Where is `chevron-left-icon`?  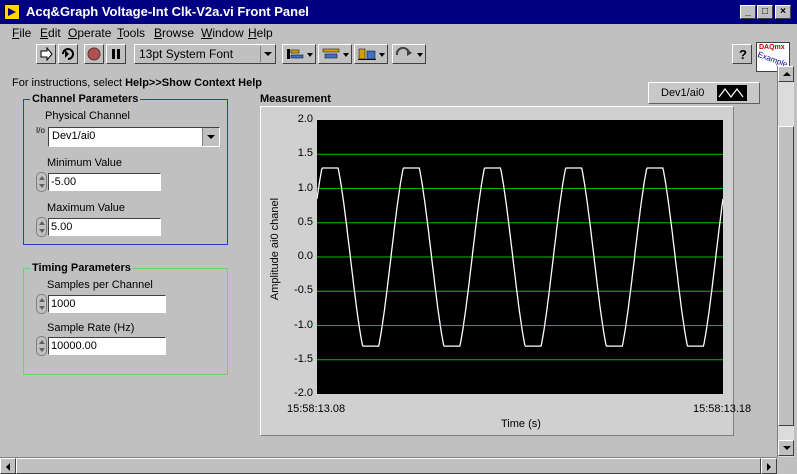 chevron-left-icon is located at coordinates (8, 467).